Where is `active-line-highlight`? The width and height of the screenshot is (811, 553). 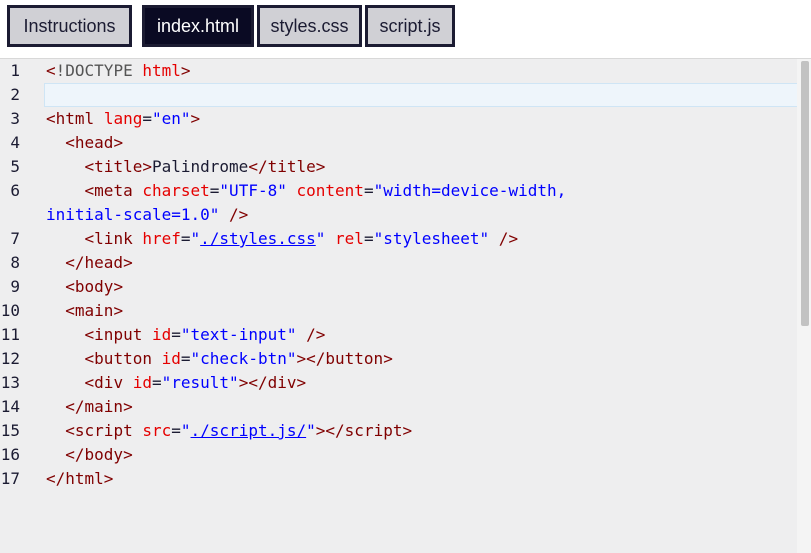
active-line-highlight is located at coordinates (421, 95).